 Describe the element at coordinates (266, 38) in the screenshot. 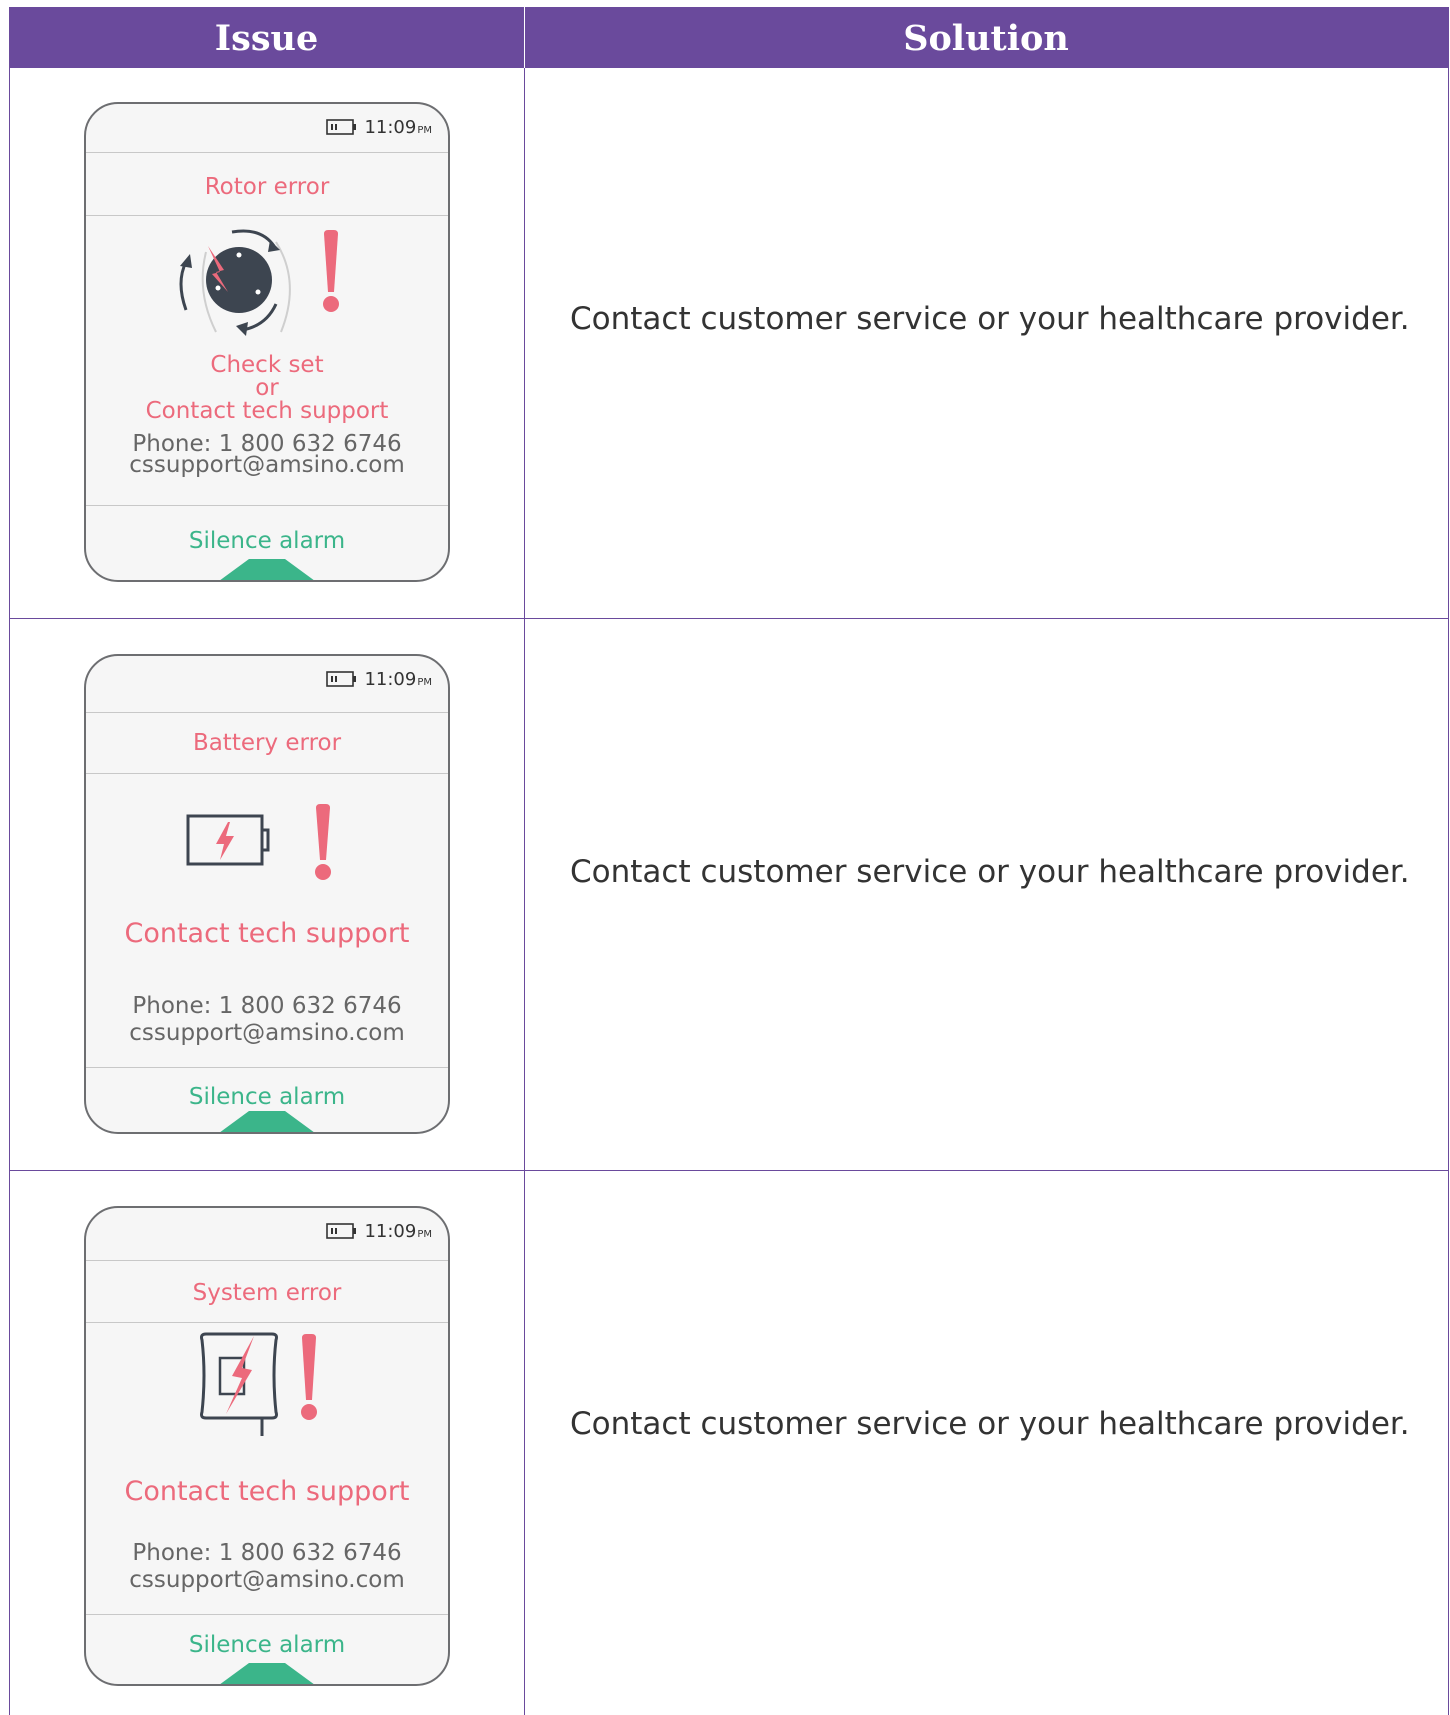

I see `issue-column-header: Issue` at that location.